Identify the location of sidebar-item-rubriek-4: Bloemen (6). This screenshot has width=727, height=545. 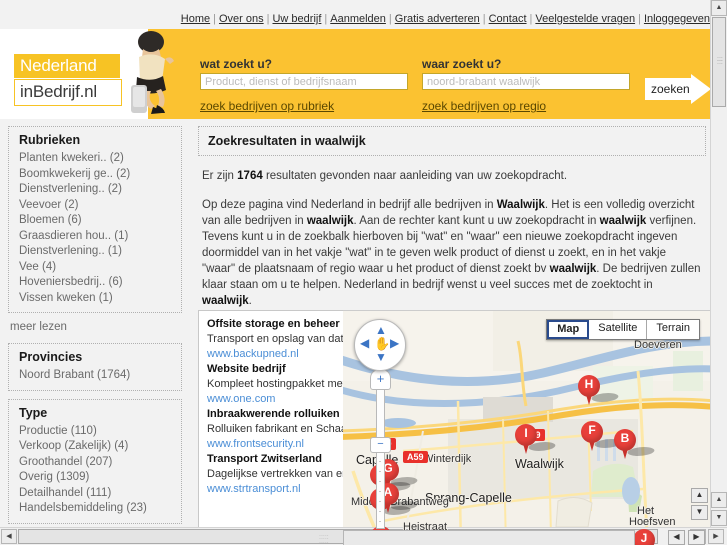
(96, 221).